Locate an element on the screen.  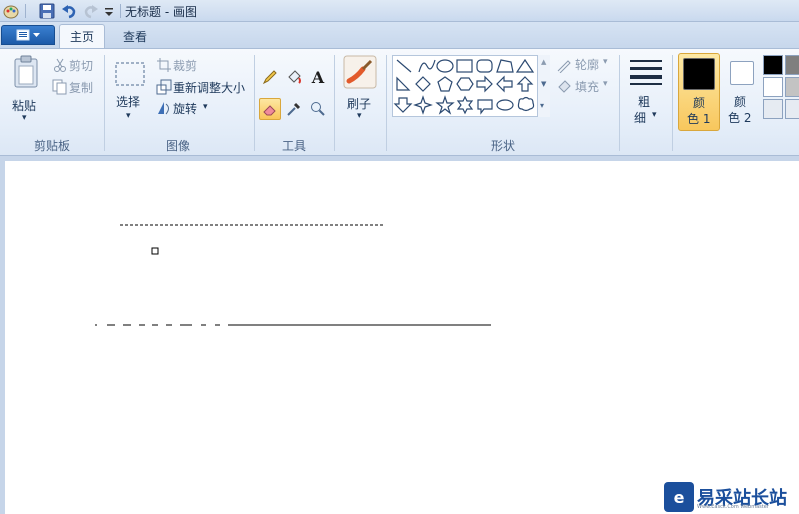
brush-icon is located at coordinates (360, 72).